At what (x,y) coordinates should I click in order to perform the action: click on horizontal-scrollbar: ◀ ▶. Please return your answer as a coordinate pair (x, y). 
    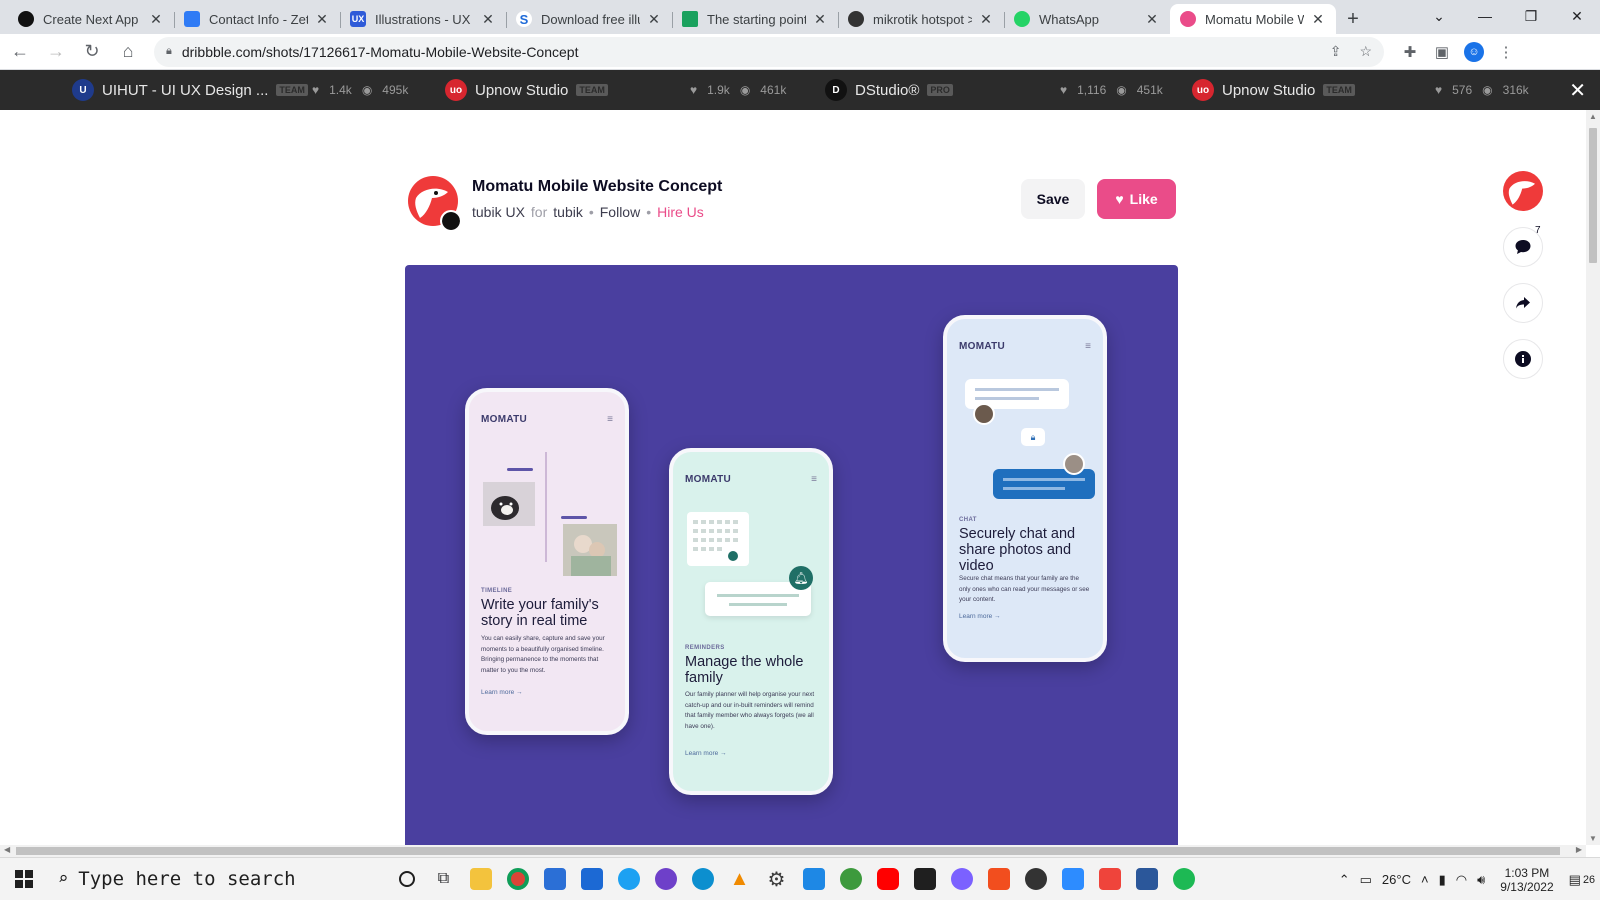
    Looking at the image, I should click on (793, 851).